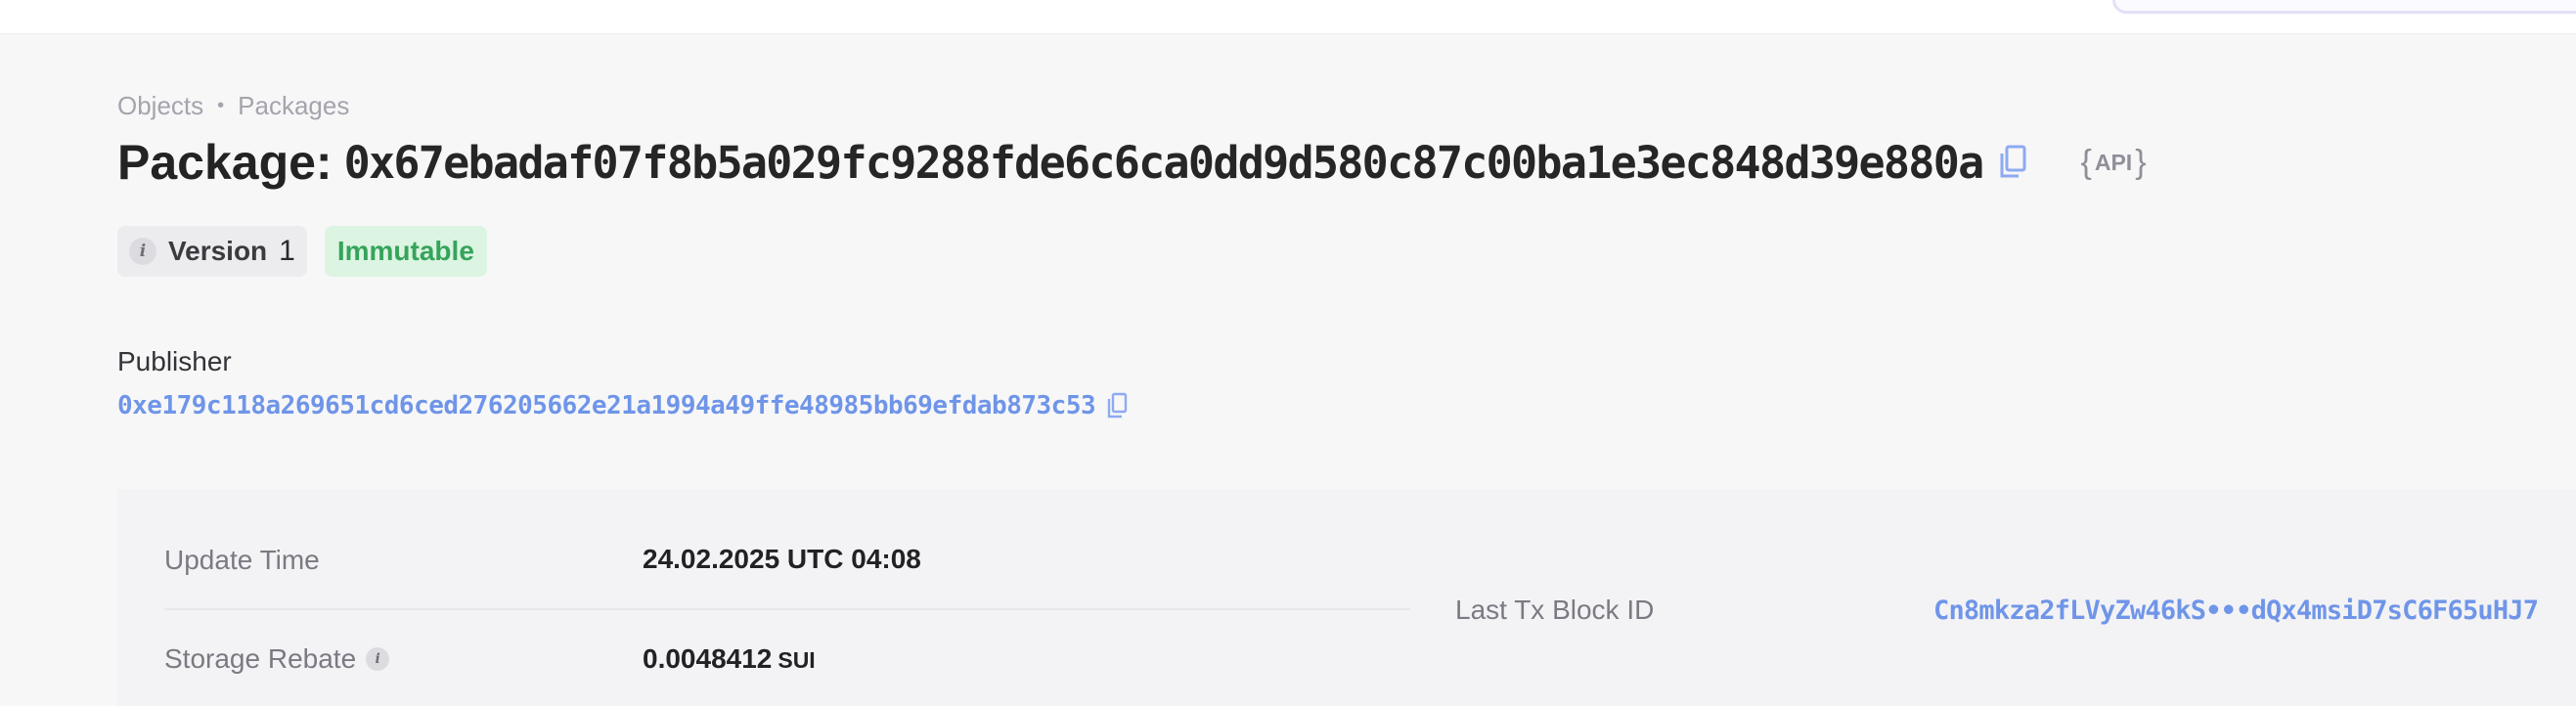 The image size is (2576, 706). I want to click on storage-rebate-unit: SUI, so click(797, 660).